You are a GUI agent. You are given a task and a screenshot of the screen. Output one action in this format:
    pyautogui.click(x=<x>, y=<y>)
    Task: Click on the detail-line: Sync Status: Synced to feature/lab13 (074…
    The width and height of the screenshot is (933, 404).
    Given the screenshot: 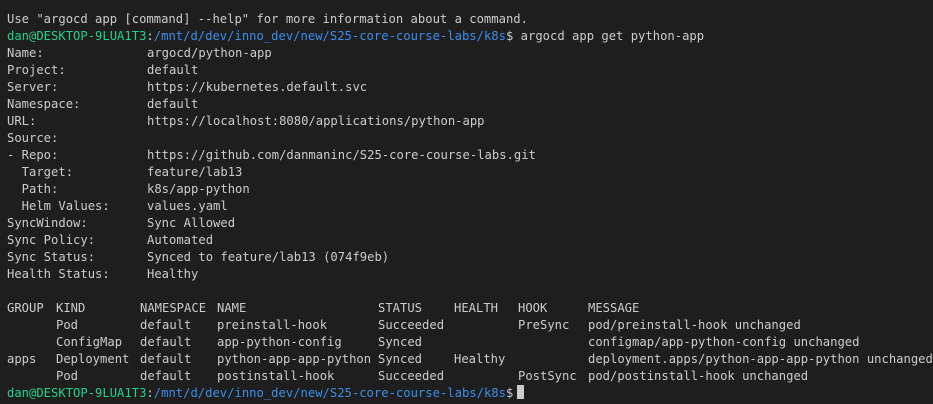 What is the action you would take?
    pyautogui.click(x=470, y=257)
    